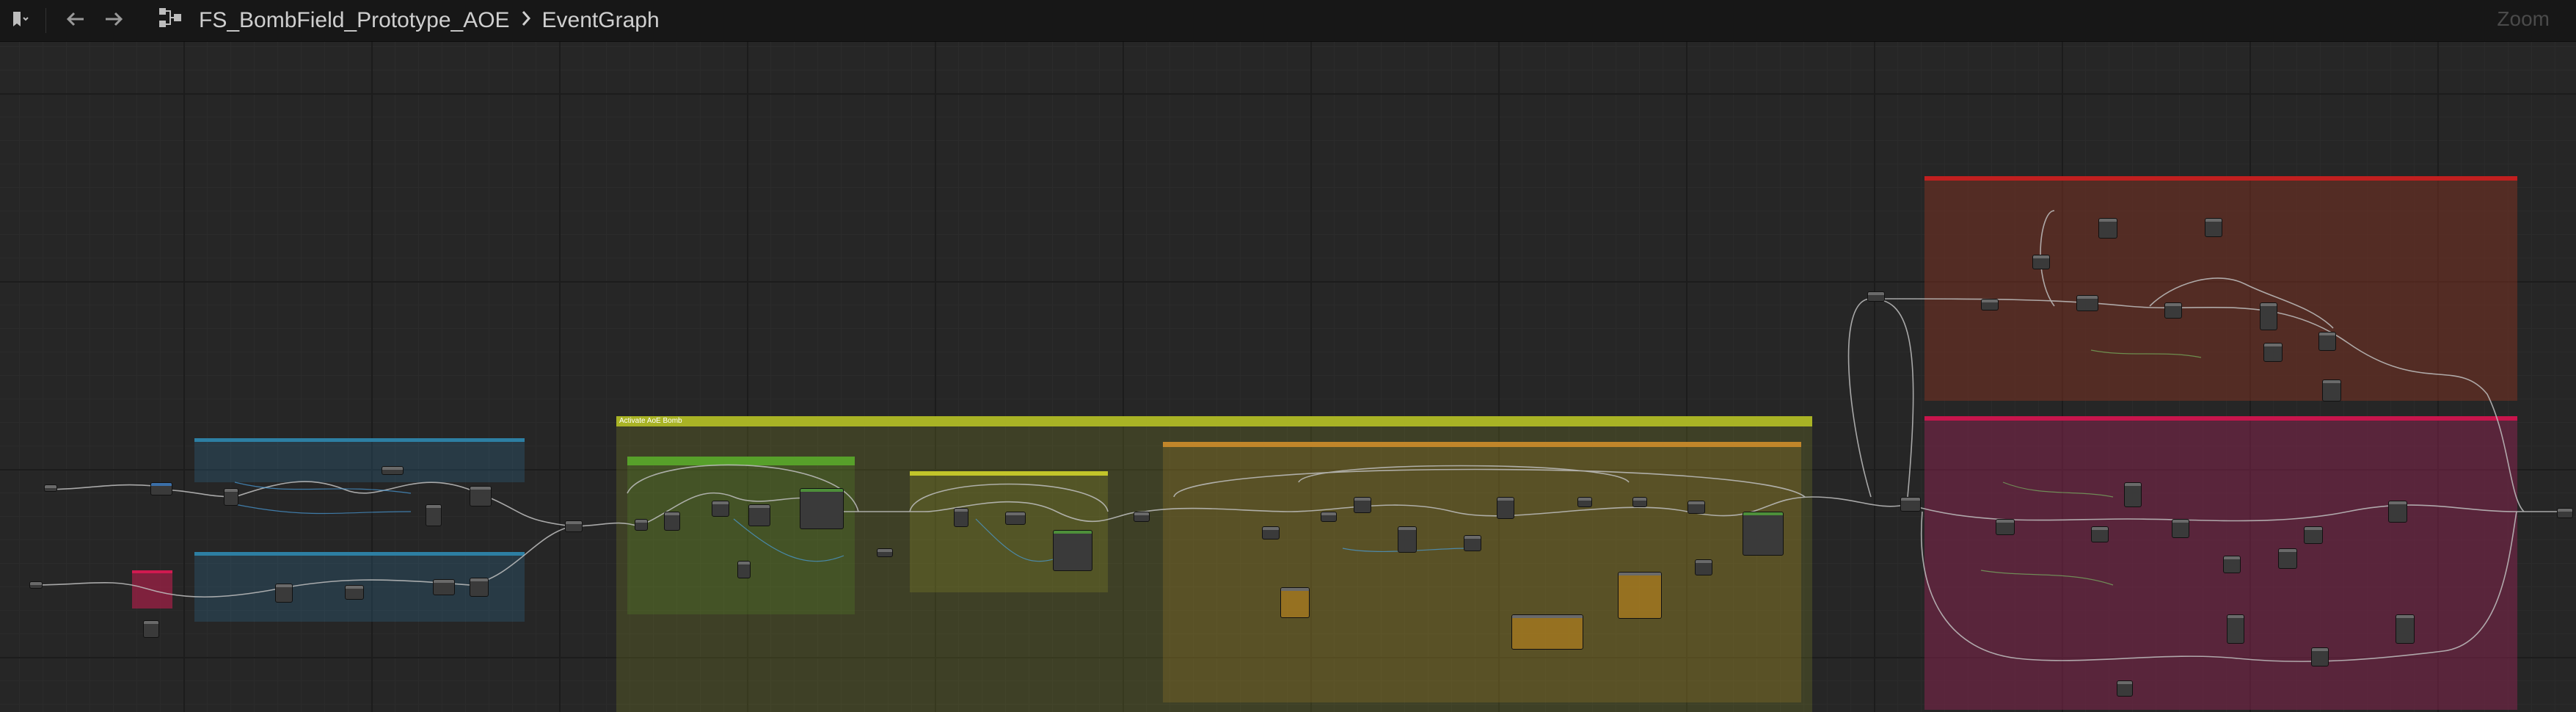  I want to click on breadcrumb-asset: FS_BombField_Prototype_AOE, so click(355, 20).